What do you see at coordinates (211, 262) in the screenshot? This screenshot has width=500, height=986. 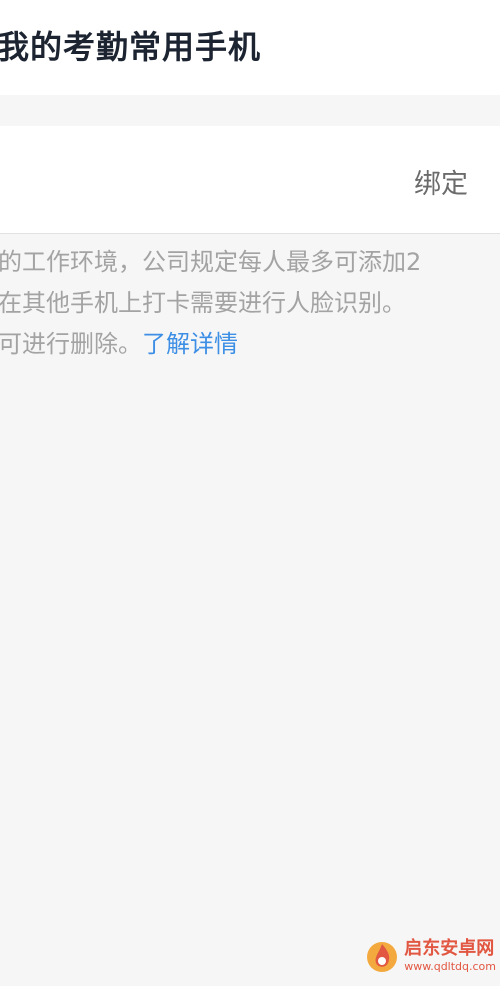 I see `policy-note-line-1: 的工作环境，公司规定每人最多可添加2` at bounding box center [211, 262].